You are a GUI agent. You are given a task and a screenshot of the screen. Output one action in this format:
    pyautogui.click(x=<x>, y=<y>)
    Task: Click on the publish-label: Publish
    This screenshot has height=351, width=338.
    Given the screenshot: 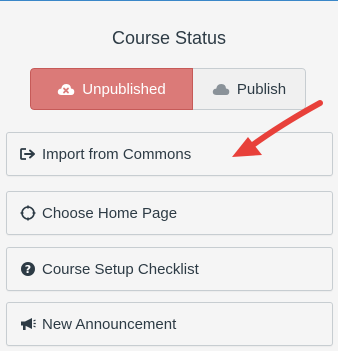 What is the action you would take?
    pyautogui.click(x=261, y=89)
    